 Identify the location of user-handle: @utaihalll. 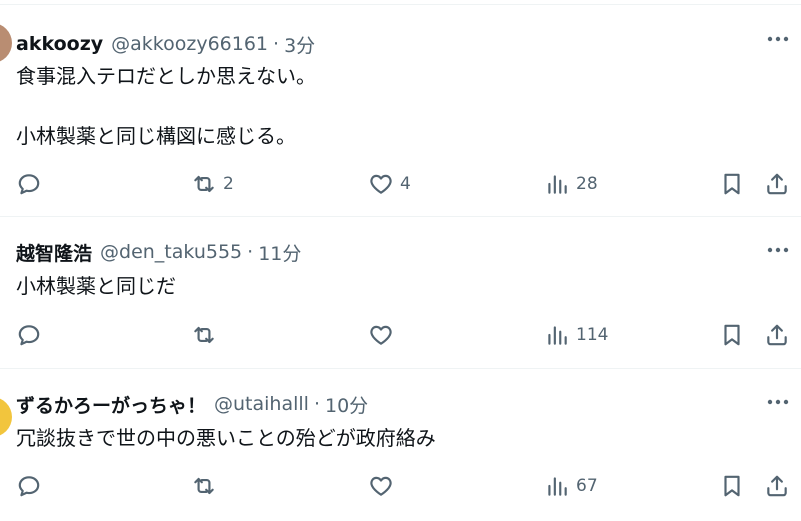
(261, 404).